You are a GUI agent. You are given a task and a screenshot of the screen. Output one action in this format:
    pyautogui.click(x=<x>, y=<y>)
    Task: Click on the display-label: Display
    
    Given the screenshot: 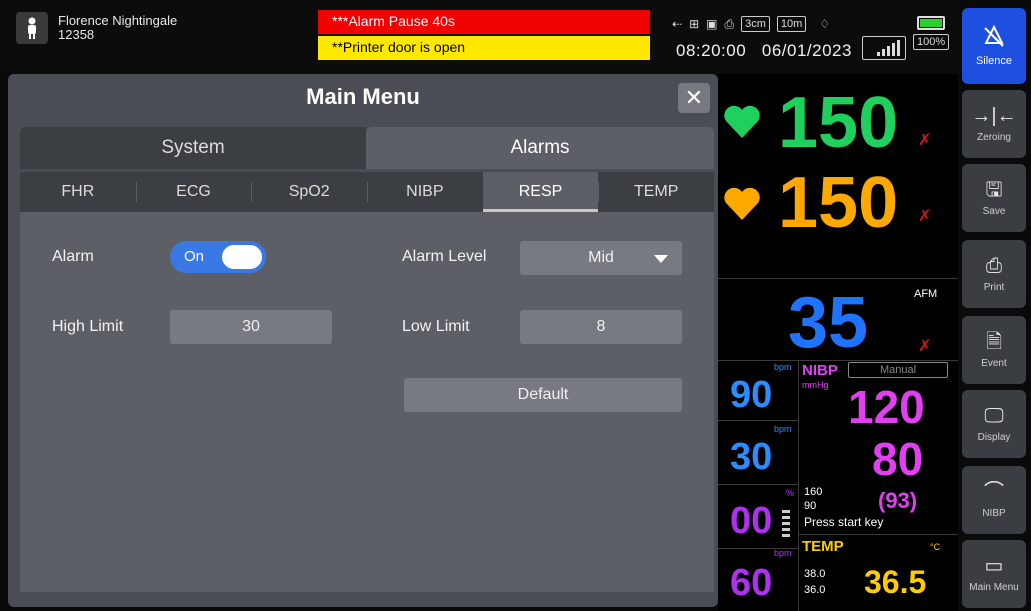 What is the action you would take?
    pyautogui.click(x=994, y=437)
    